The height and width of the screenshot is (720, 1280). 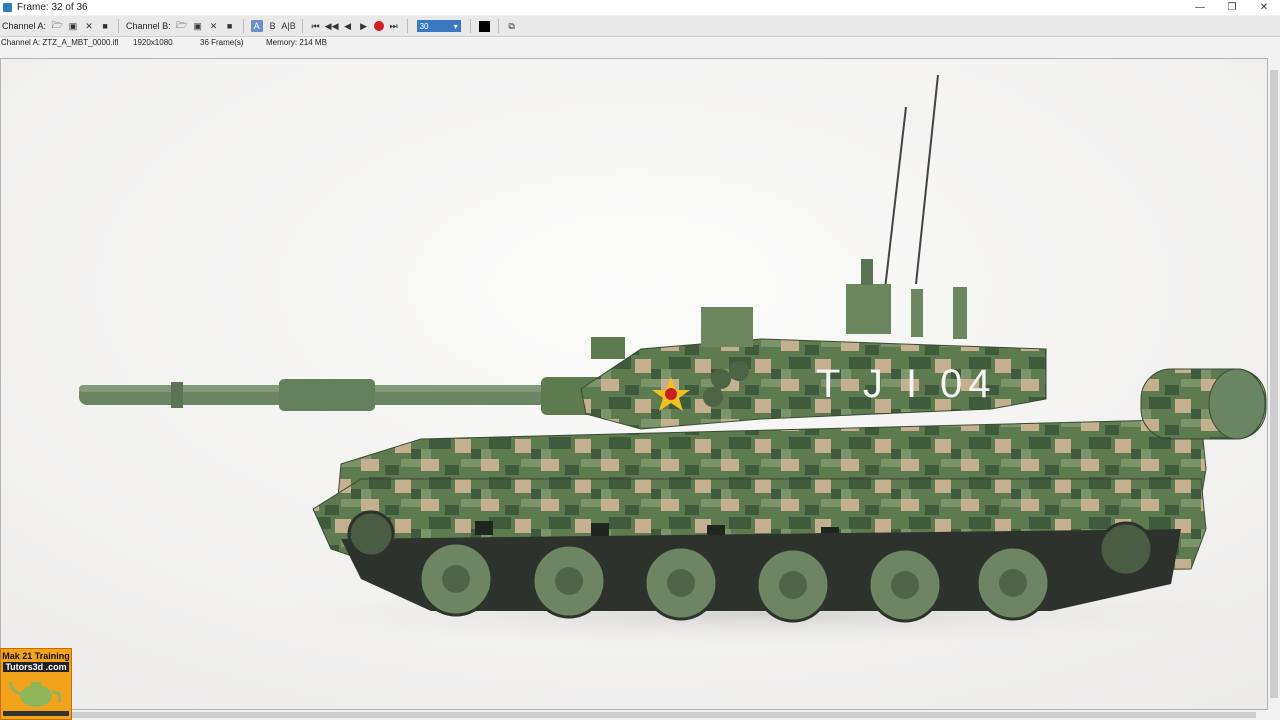 What do you see at coordinates (348, 26) in the screenshot?
I see `play-reverse-icon: ◀` at bounding box center [348, 26].